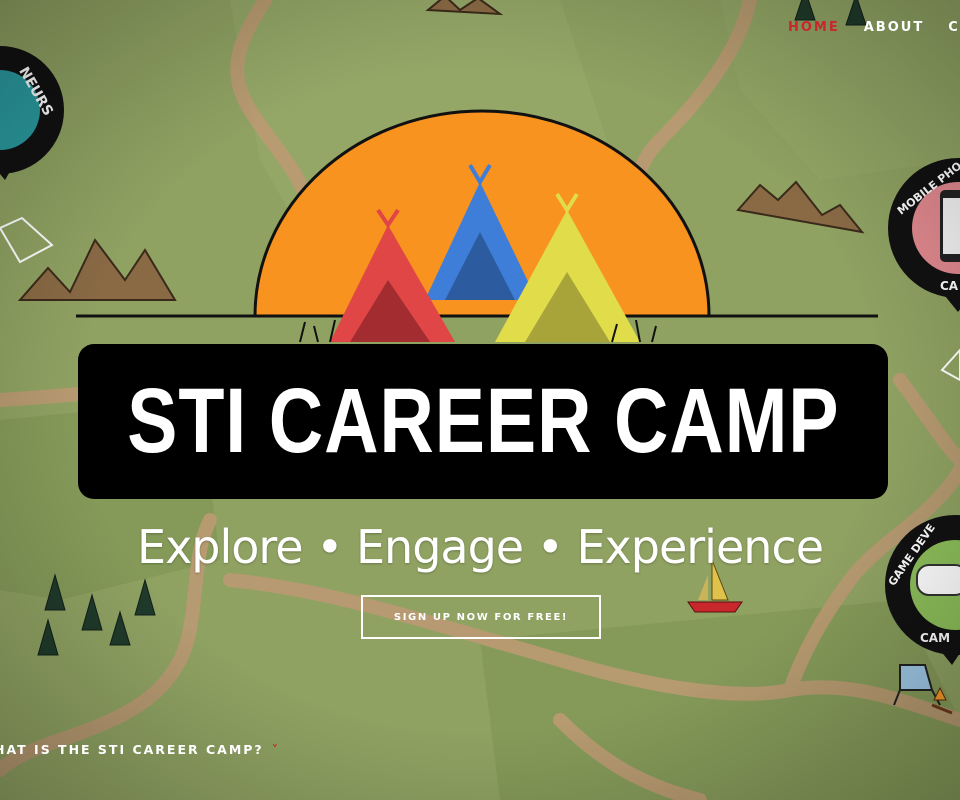  I want to click on hero-tagline: Explore • Engage • Experience, so click(480, 547).